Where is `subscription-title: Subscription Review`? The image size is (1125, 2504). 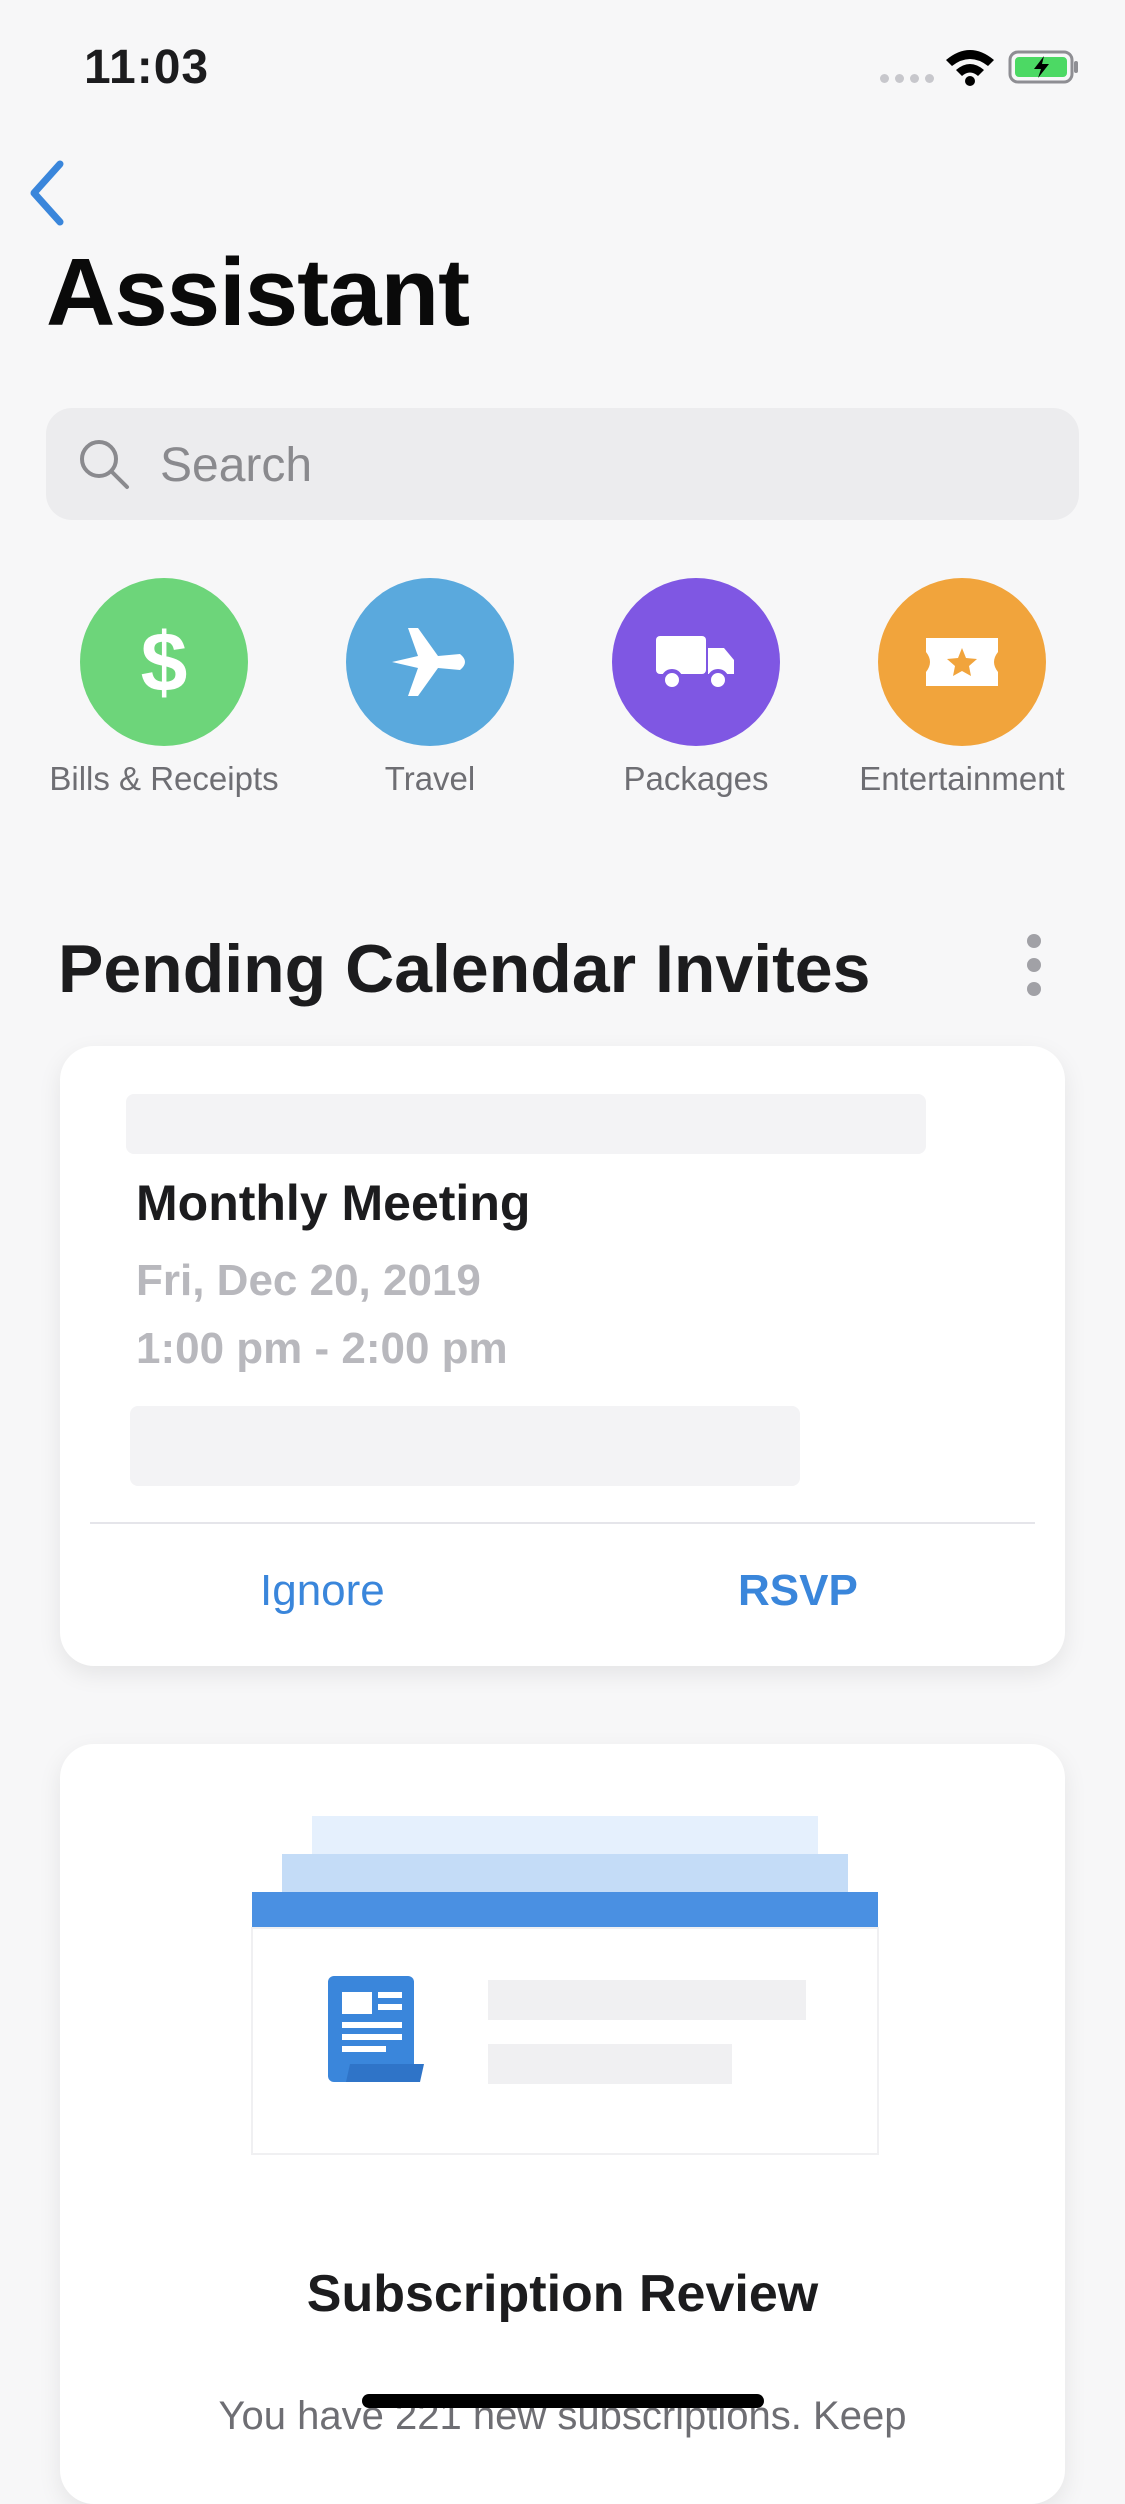
subscription-title: Subscription Review is located at coordinates (562, 2294).